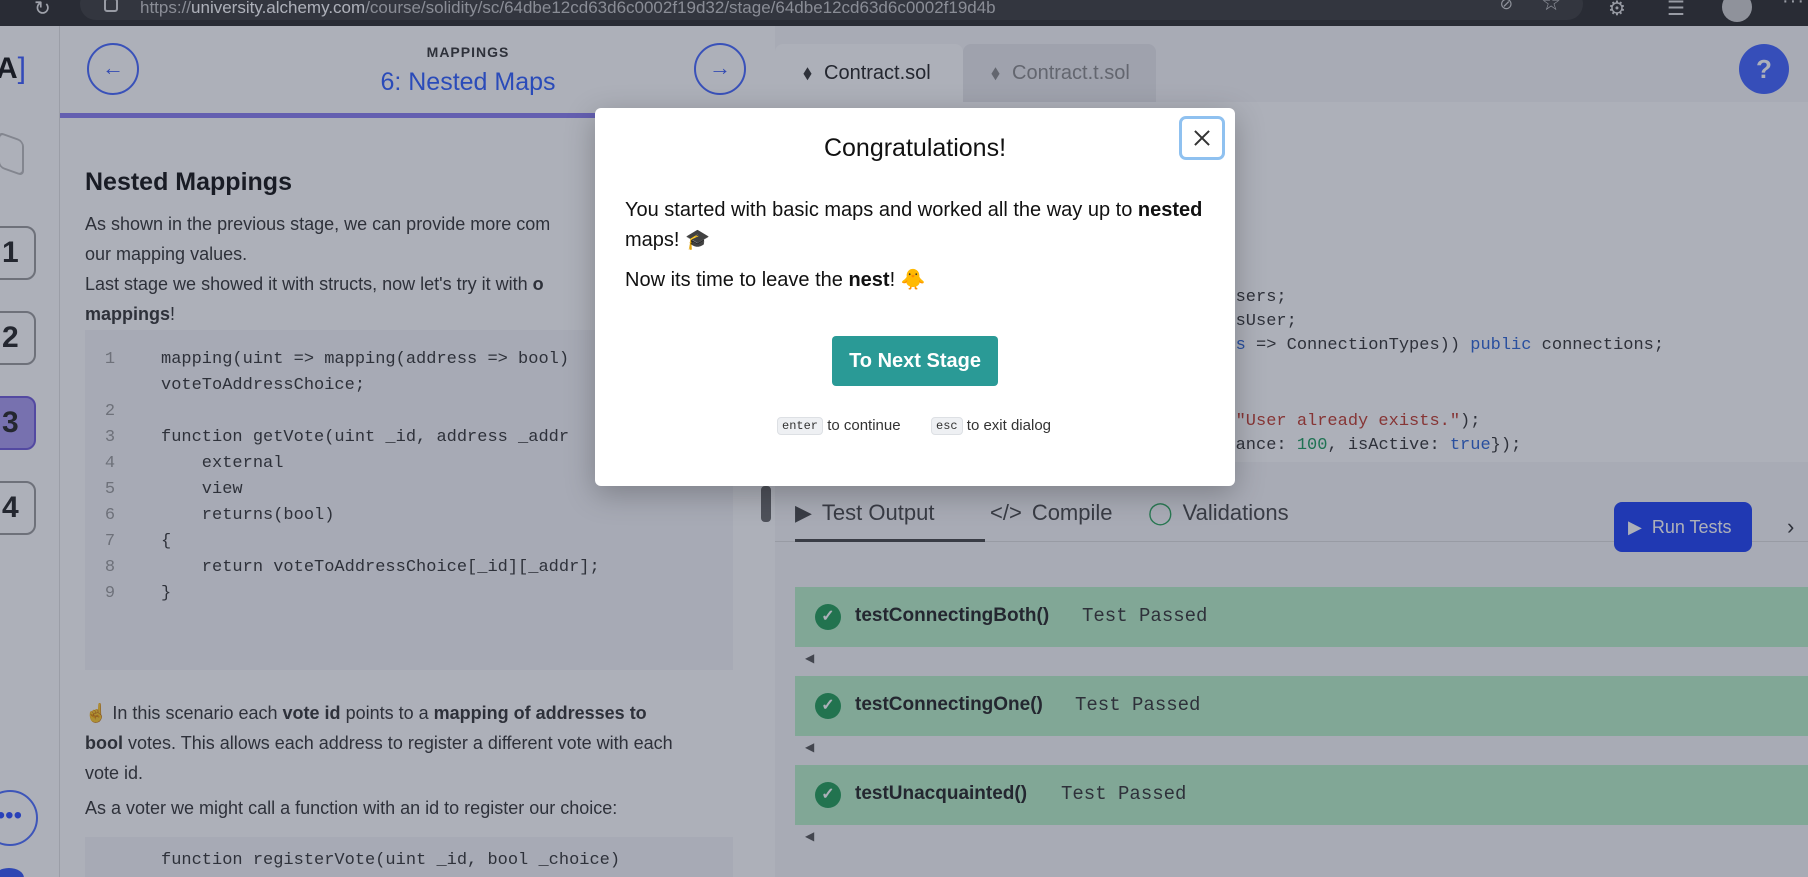 Image resolution: width=1808 pixels, height=877 pixels. I want to click on enter-hint: enter to continue, so click(839, 426).